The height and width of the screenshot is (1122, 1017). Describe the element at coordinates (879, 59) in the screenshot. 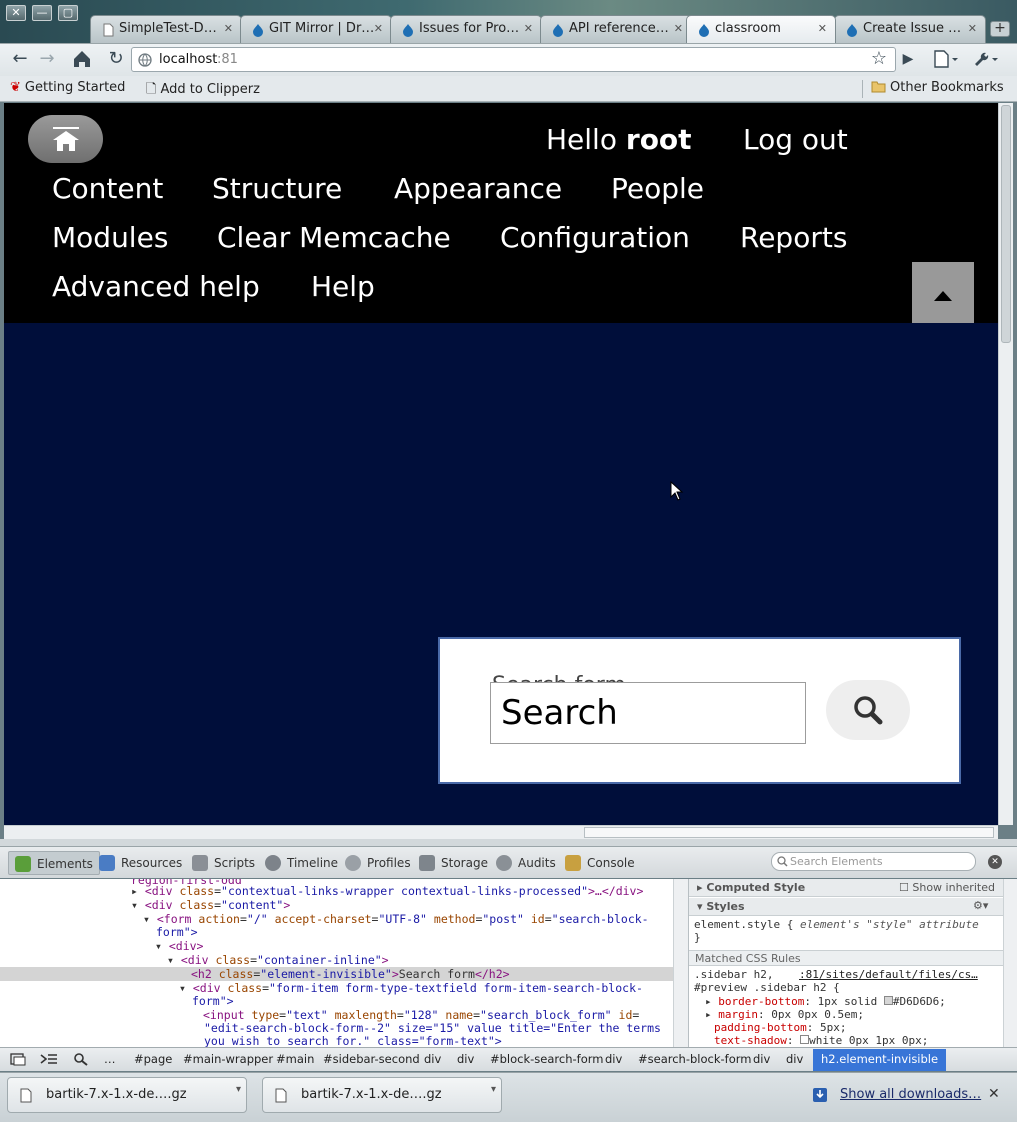

I see `star-icon: ☆` at that location.